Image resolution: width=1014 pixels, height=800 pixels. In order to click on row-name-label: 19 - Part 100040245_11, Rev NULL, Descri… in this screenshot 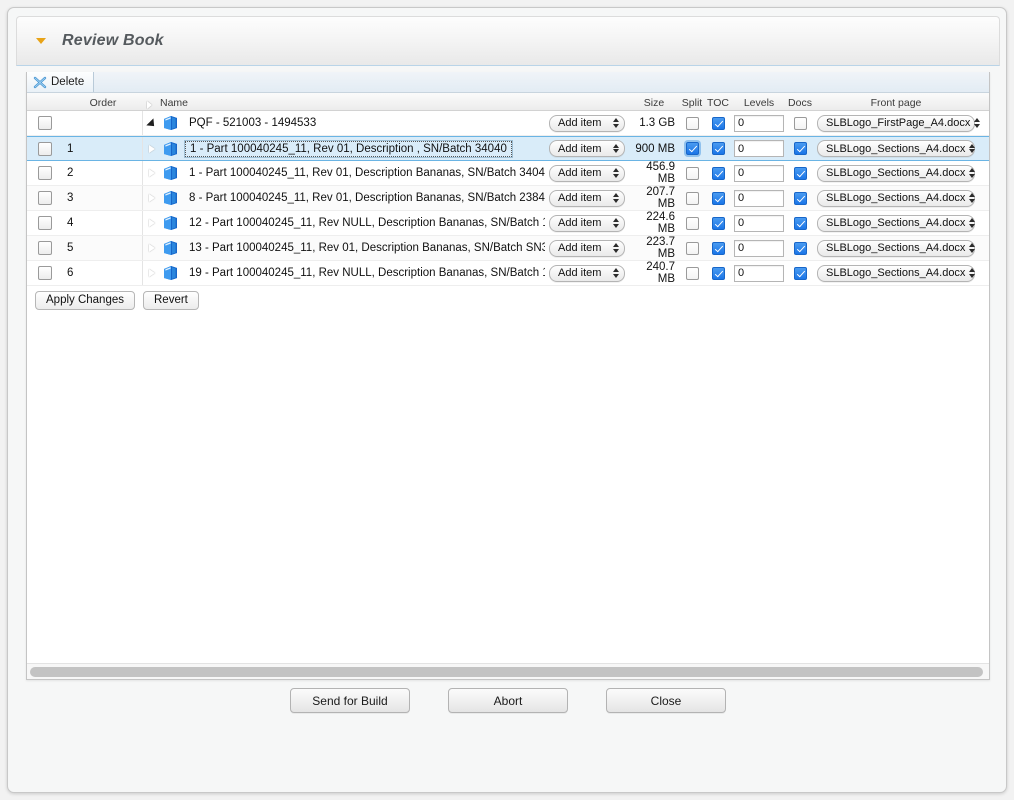, I will do `click(365, 273)`.